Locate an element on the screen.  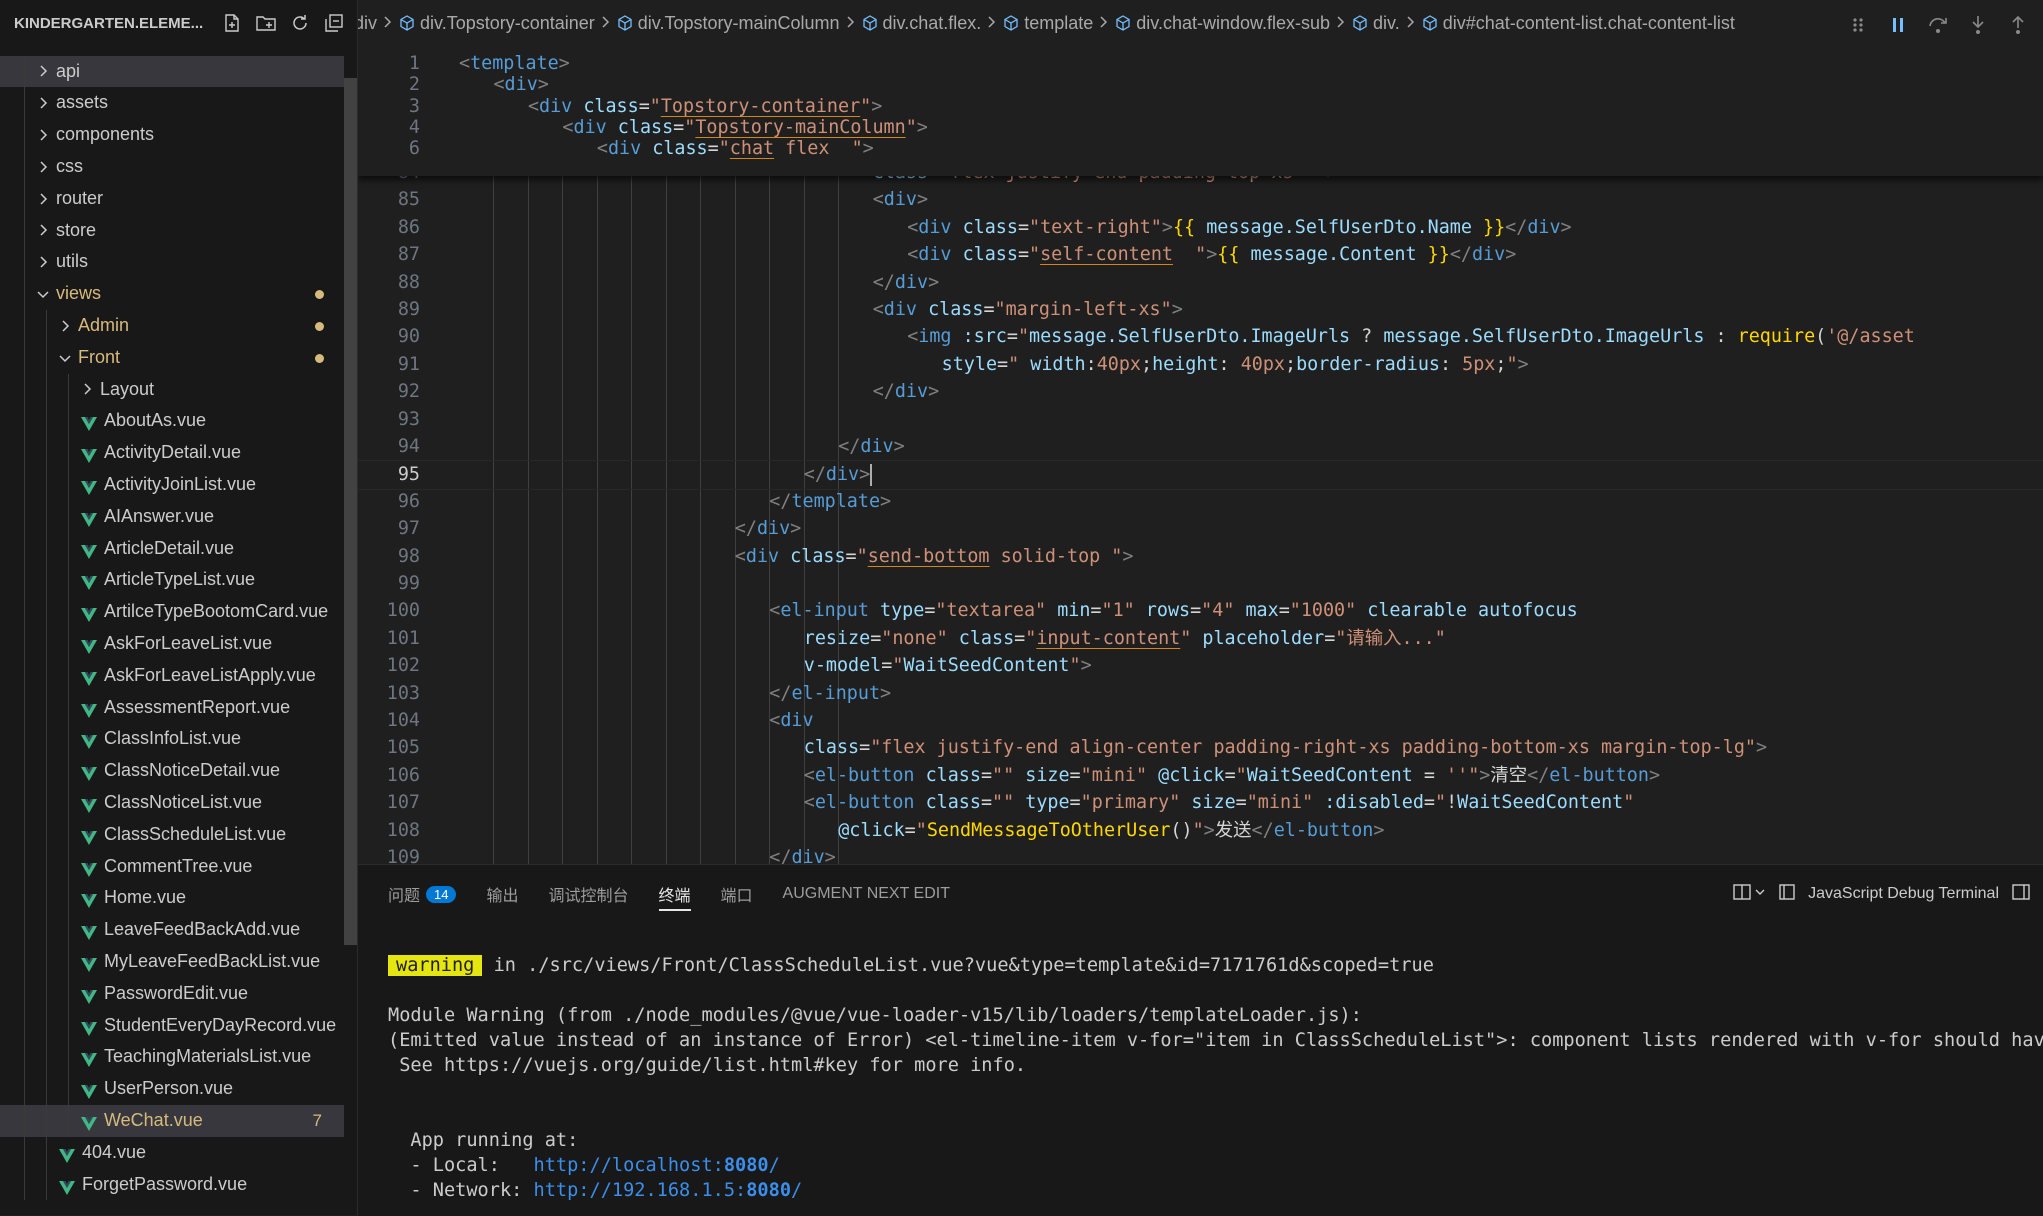
code-line: 94 </div> is located at coordinates (1200, 446).